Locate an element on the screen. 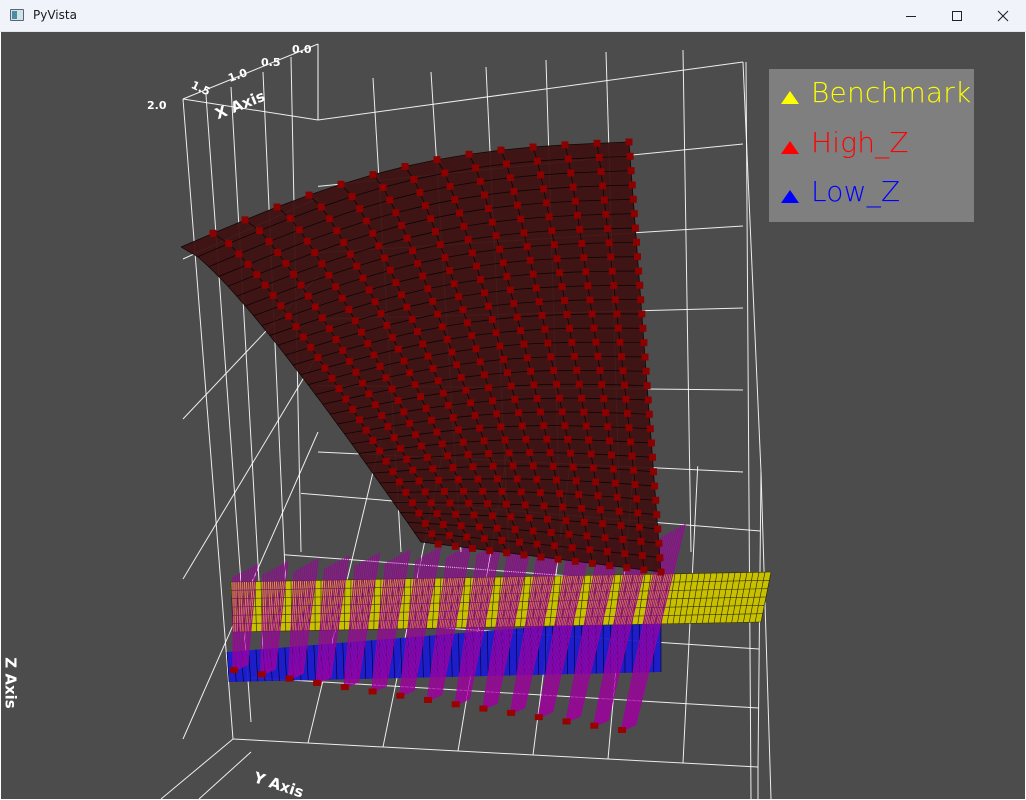  maximize-button is located at coordinates (957, 15).